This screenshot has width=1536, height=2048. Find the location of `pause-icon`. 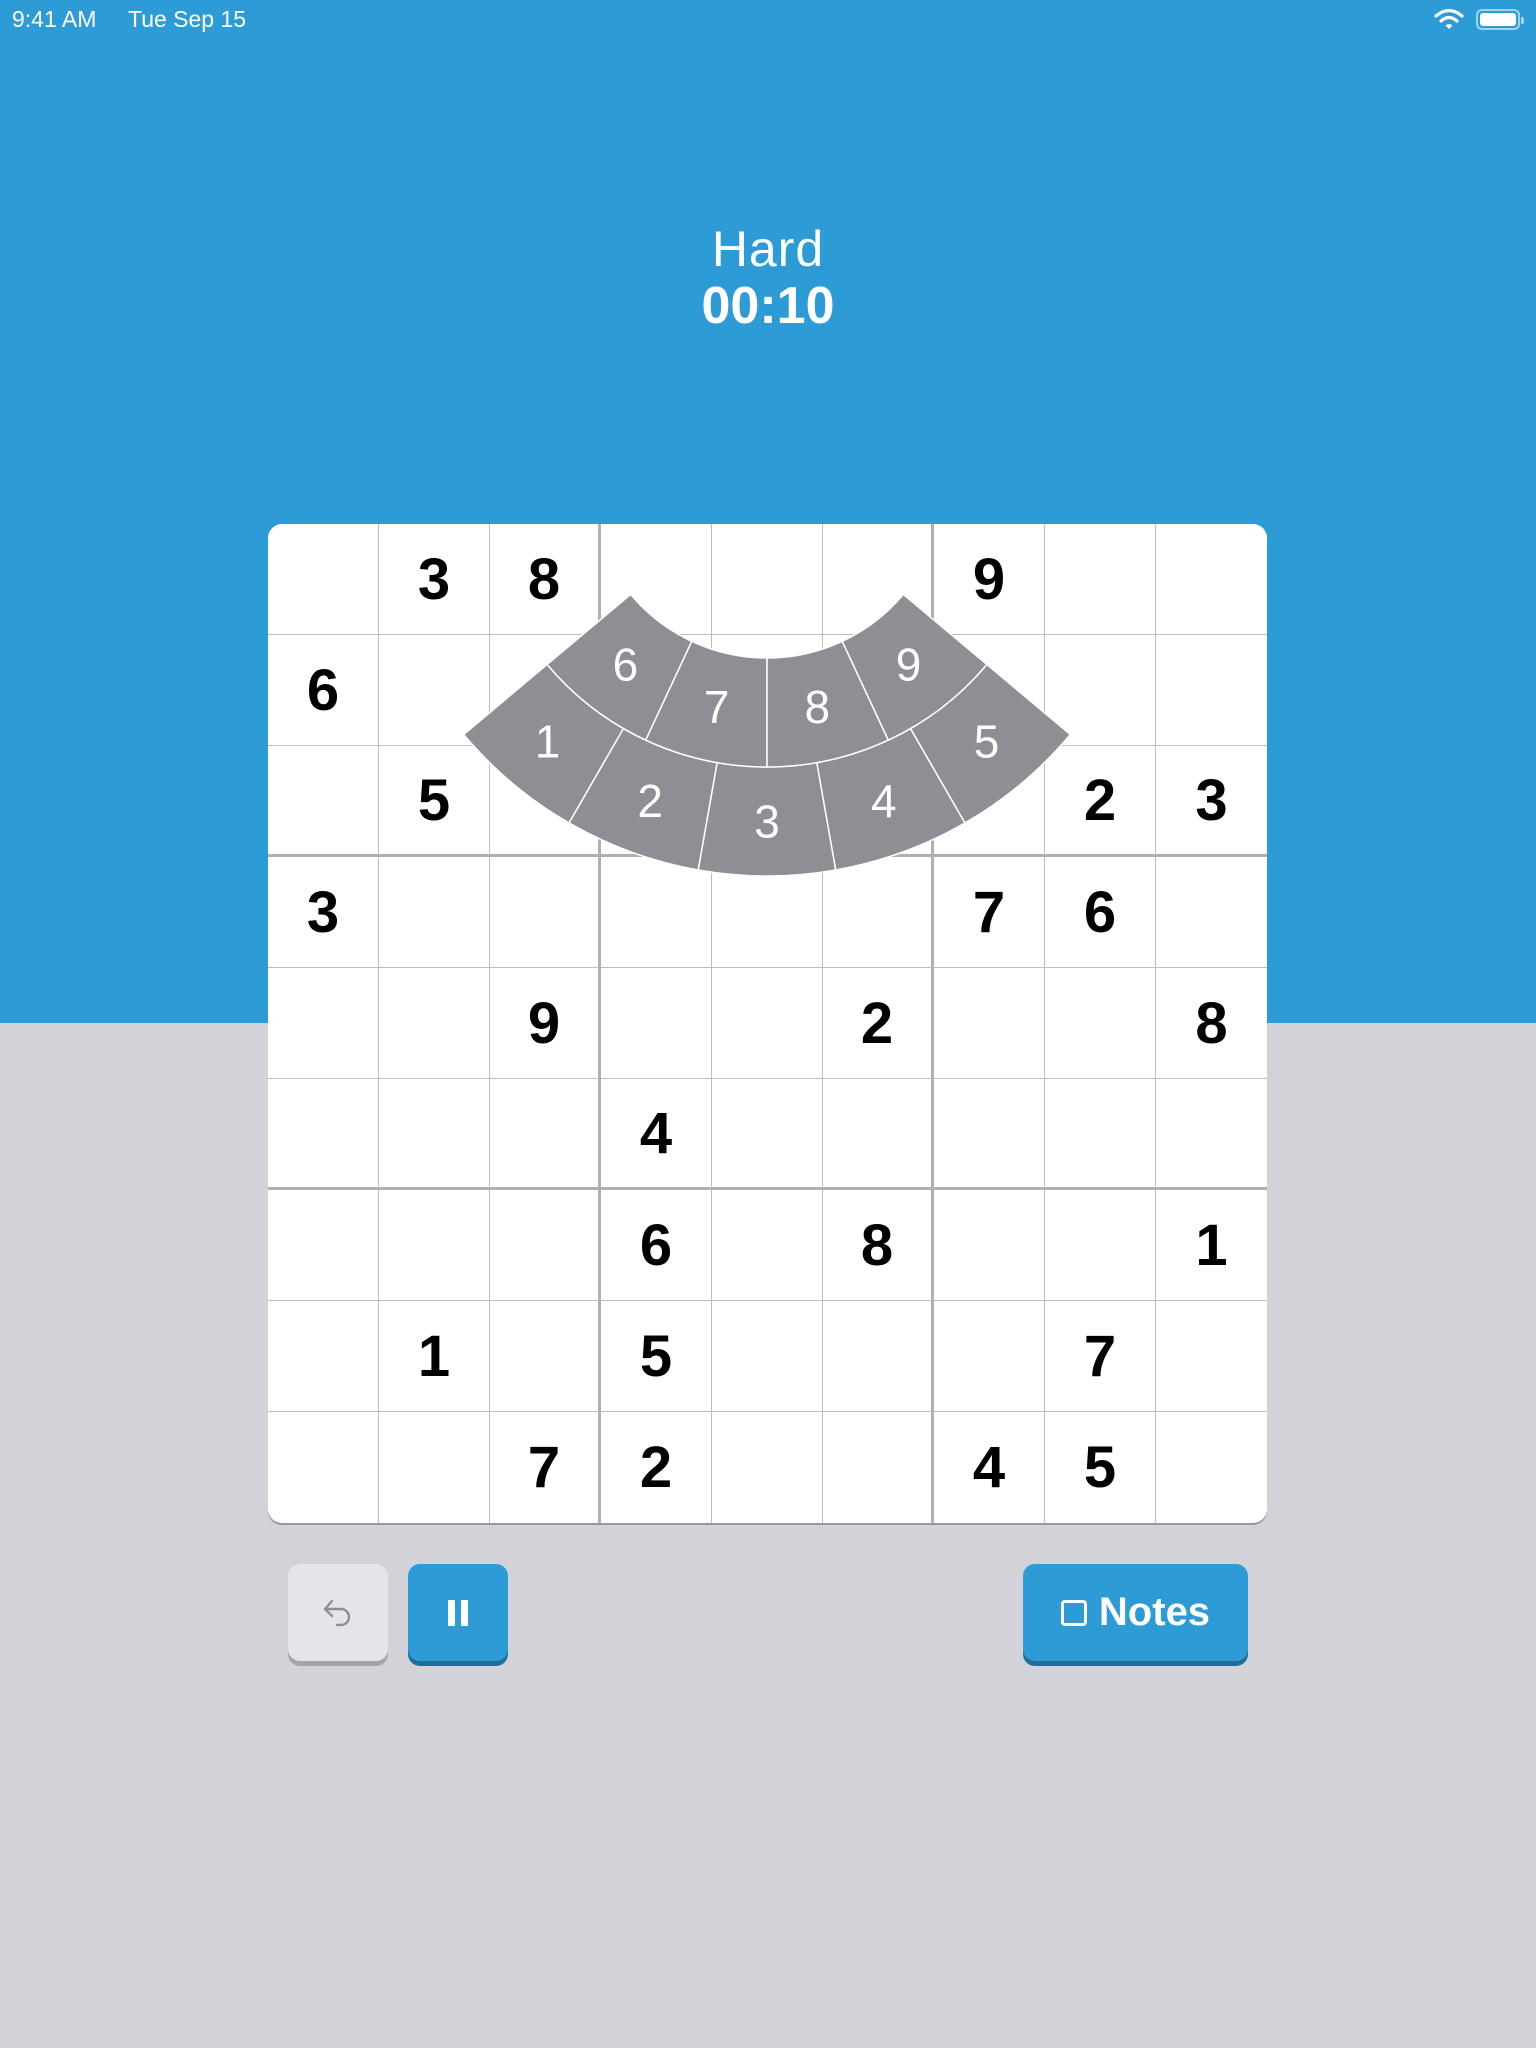

pause-icon is located at coordinates (458, 1612).